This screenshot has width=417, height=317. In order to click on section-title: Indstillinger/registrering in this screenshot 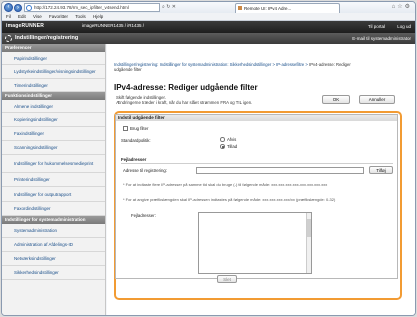, I will do `click(47, 38)`.